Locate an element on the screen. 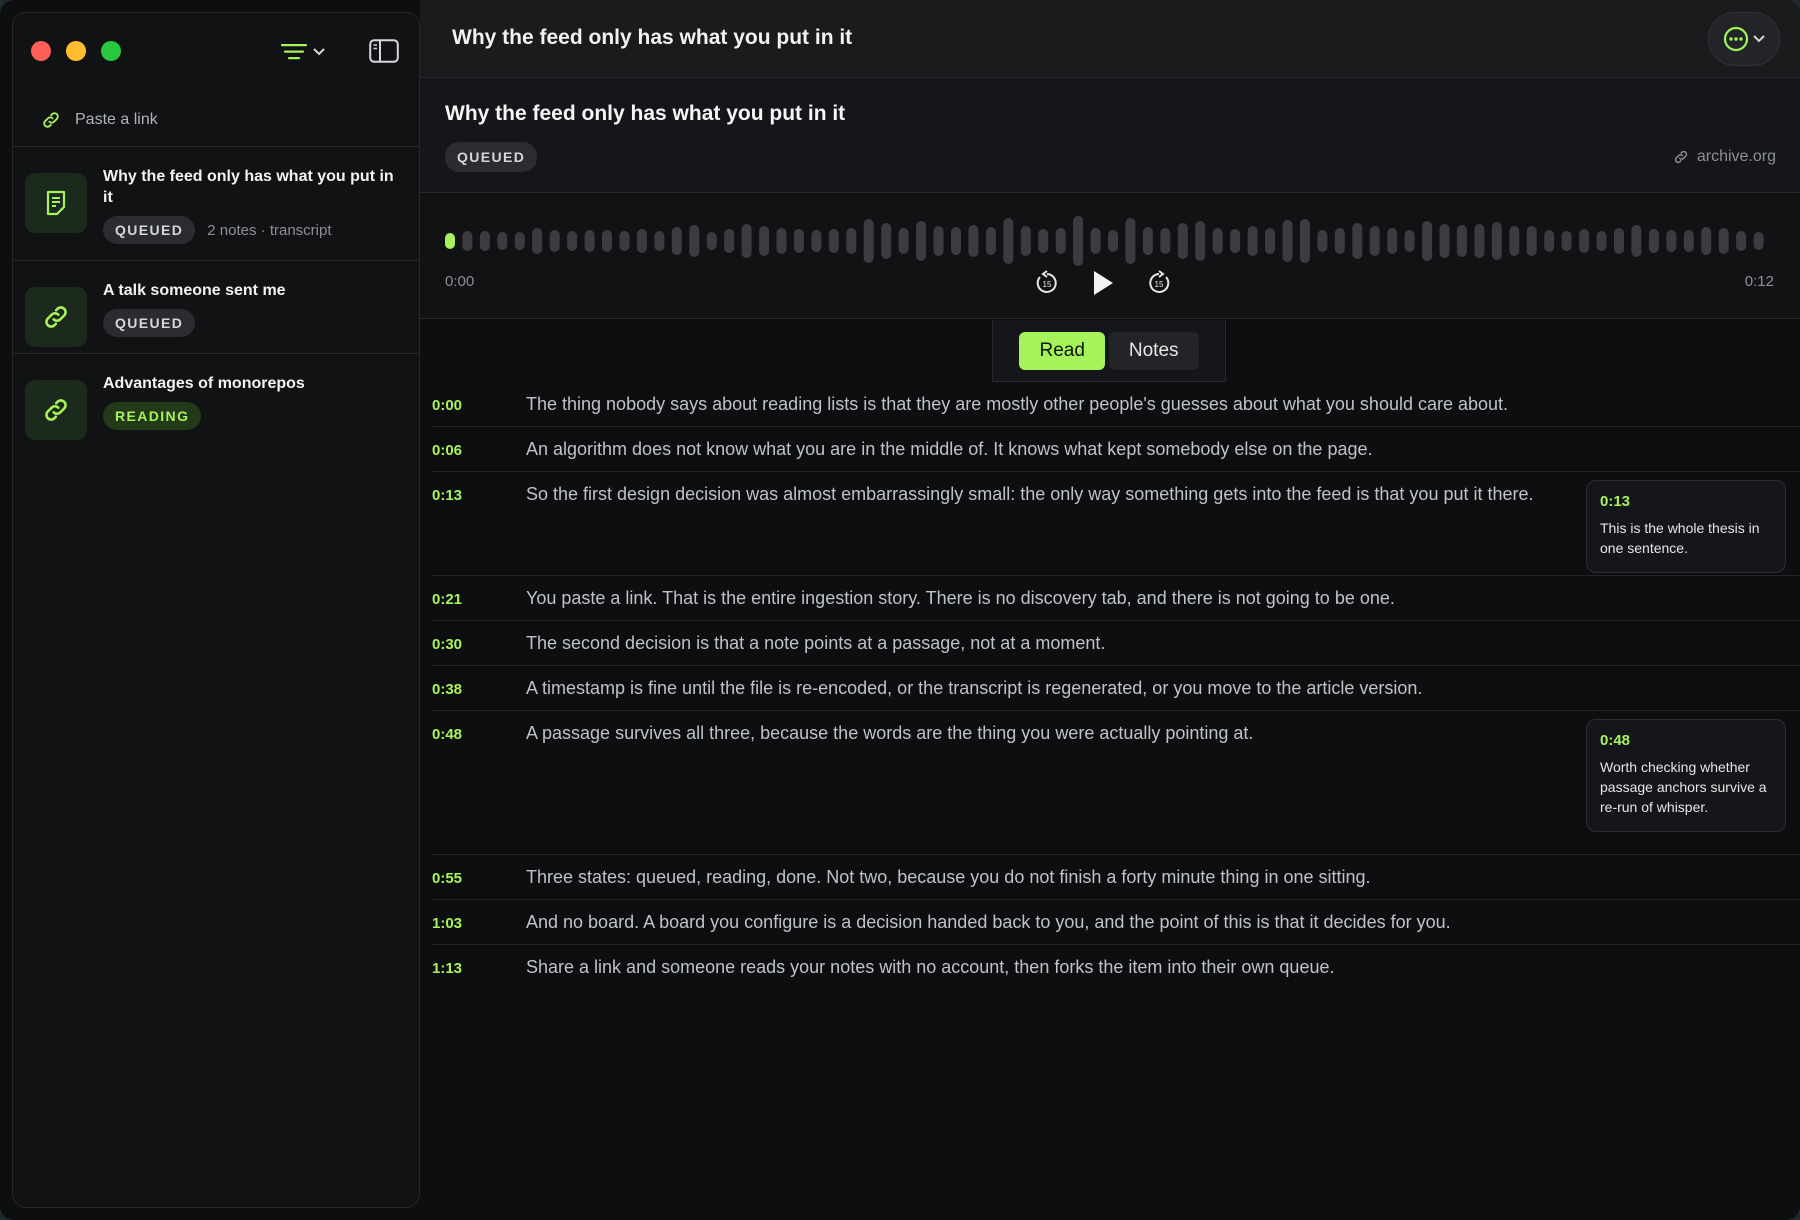 The height and width of the screenshot is (1220, 1800). waveform-played-bar is located at coordinates (450, 241).